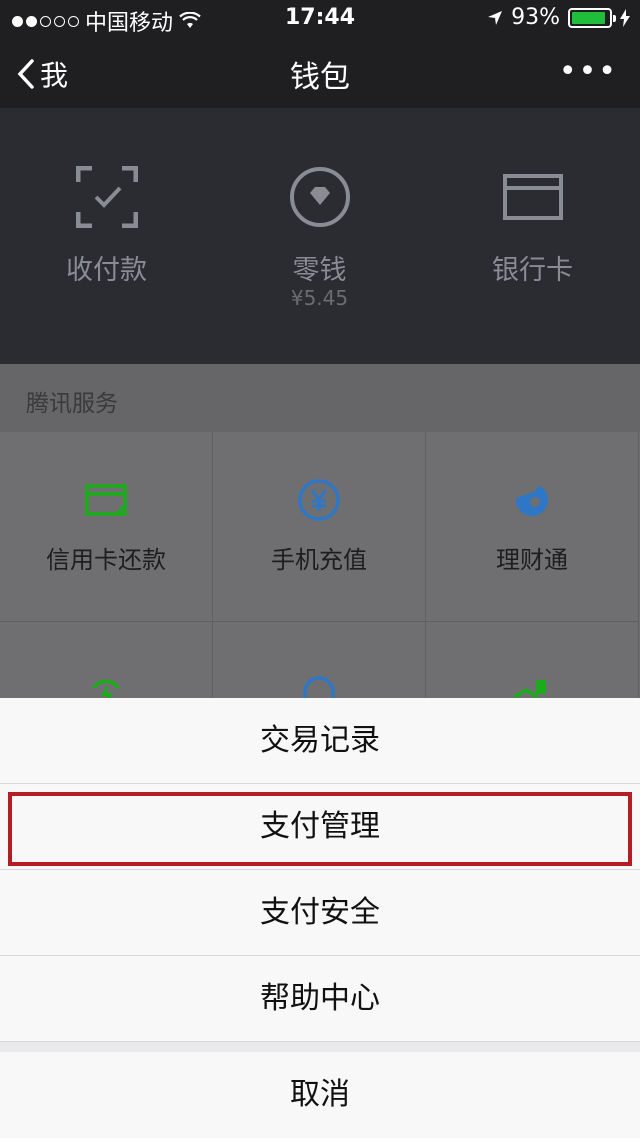 The image size is (640, 1138). Describe the element at coordinates (320, 913) in the screenshot. I see `sheet-item-payment-security: 支付安全` at that location.